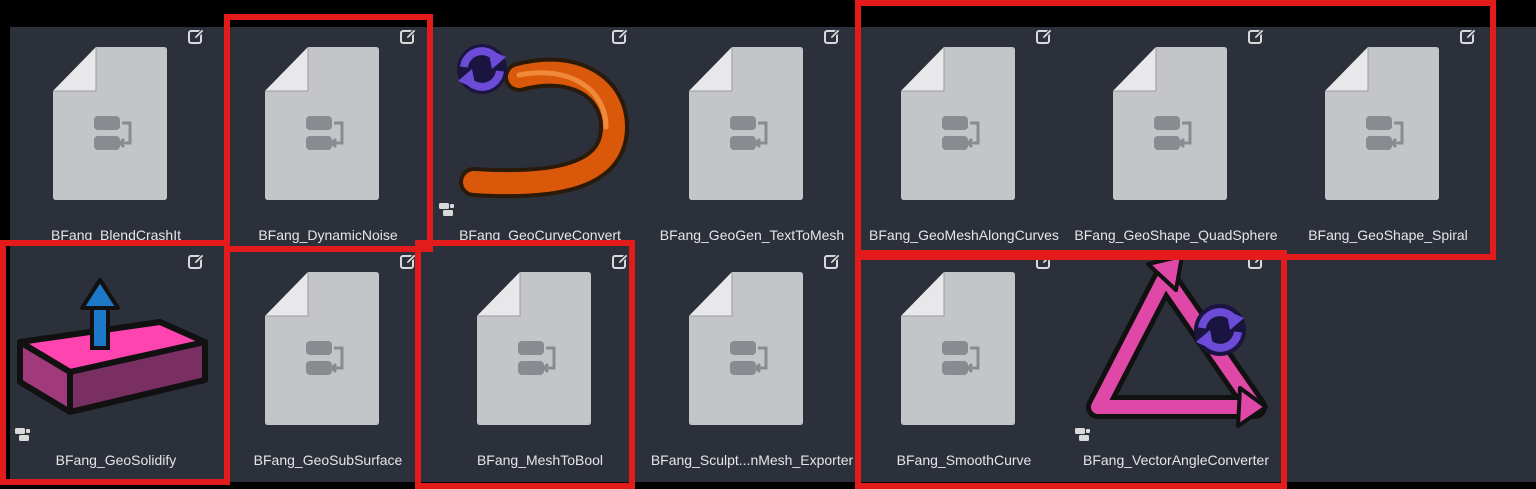 This screenshot has height=489, width=1536. I want to click on asset-tile: BFang_GeoMeshAlongCurves, so click(964, 139).